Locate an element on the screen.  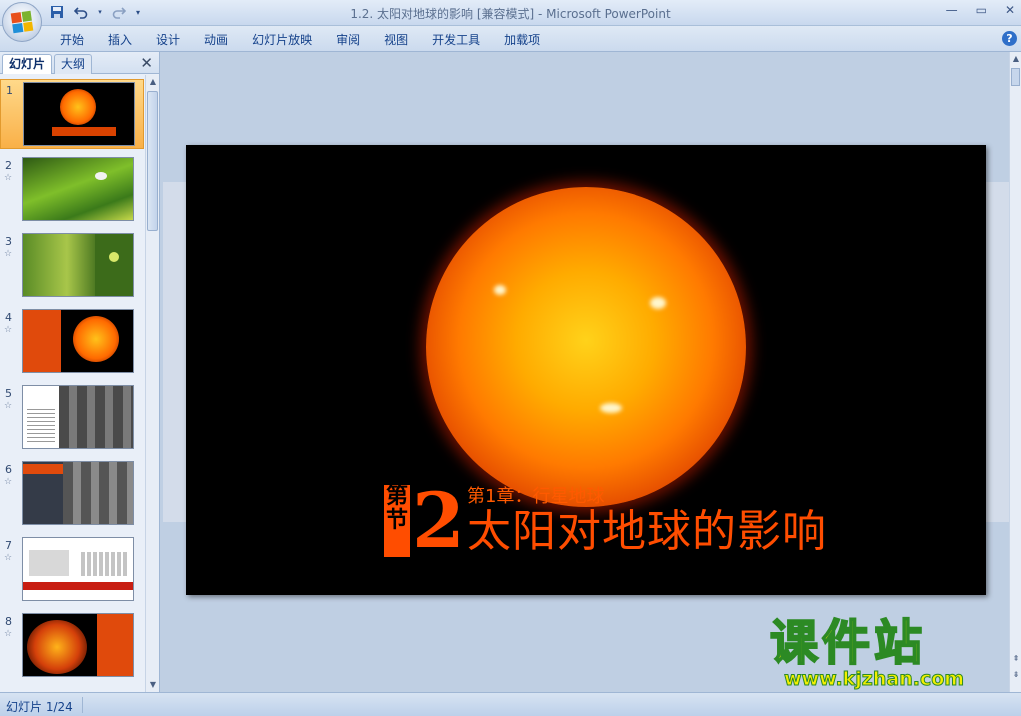
office-button is located at coordinates (22, 22).